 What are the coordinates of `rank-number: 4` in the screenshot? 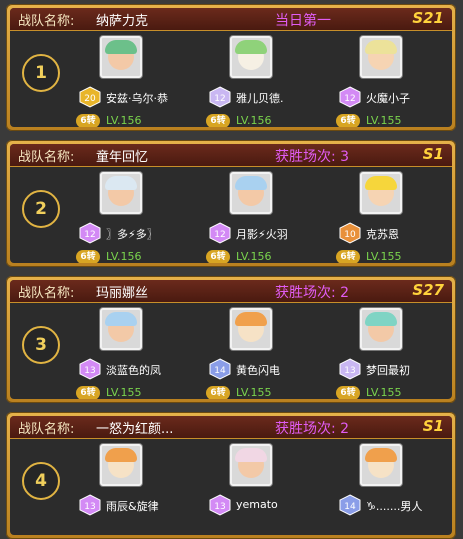 It's located at (41, 481).